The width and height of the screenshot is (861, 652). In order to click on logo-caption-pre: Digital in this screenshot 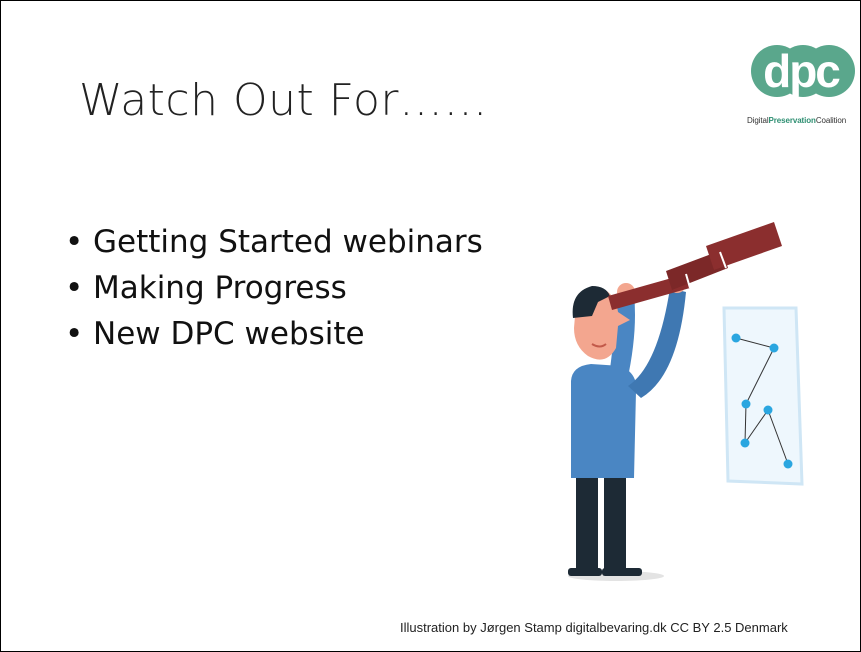, I will do `click(758, 120)`.